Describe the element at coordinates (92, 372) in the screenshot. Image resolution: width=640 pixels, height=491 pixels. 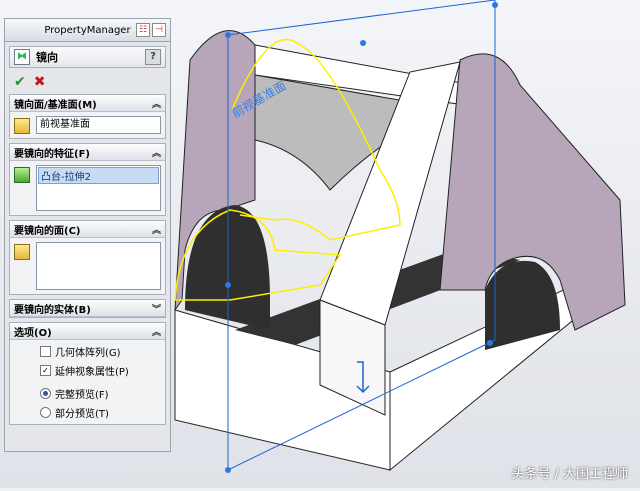
I see `propagate-visual-label: 延伸视象属性(P)` at that location.